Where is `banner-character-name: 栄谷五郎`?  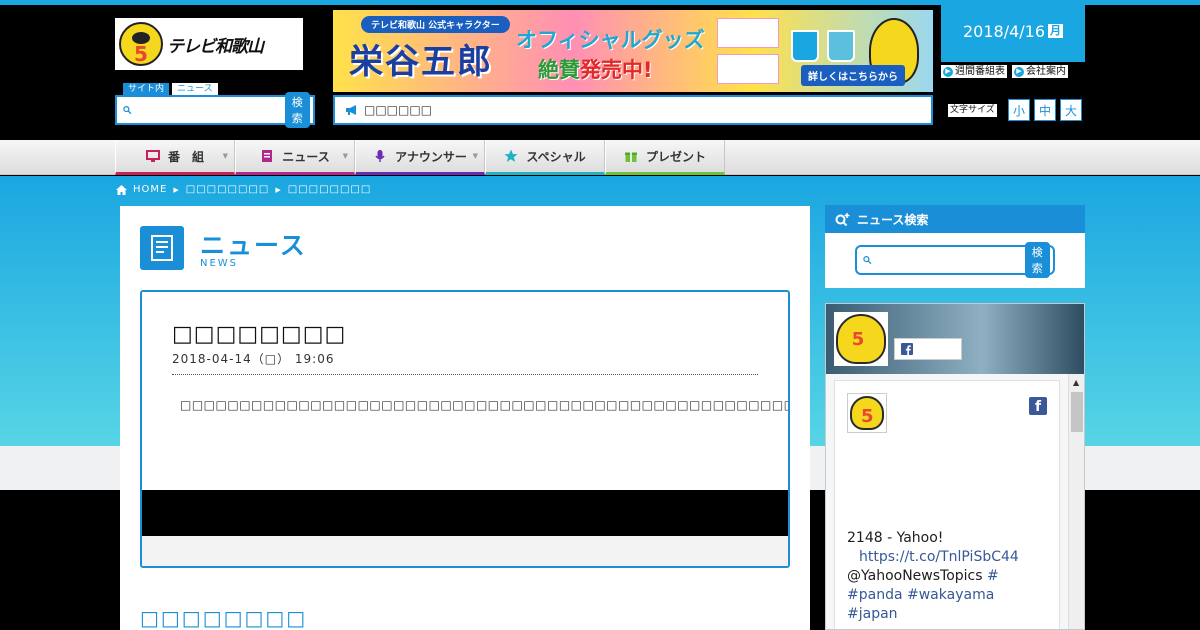 banner-character-name: 栄谷五郎 is located at coordinates (421, 62).